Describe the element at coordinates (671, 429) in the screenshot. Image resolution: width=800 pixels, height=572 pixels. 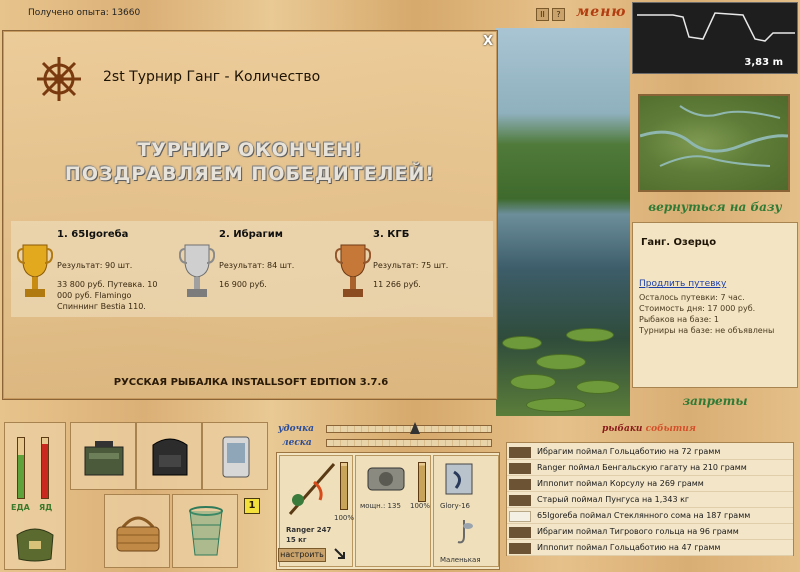
I see `feed-header-events: события` at that location.